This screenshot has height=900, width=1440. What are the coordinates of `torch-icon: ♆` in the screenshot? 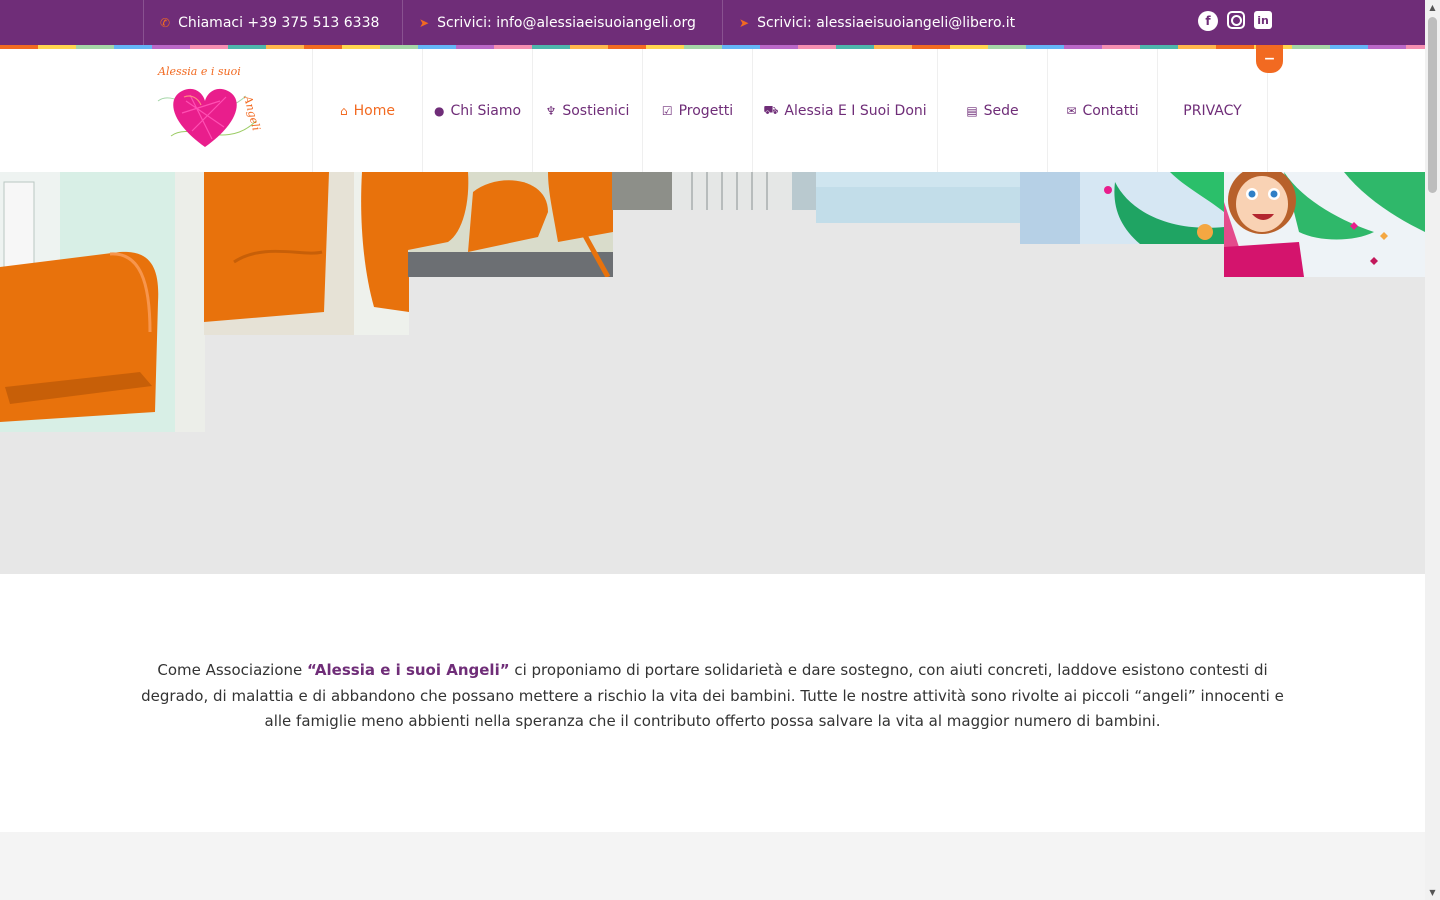 It's located at (551, 110).